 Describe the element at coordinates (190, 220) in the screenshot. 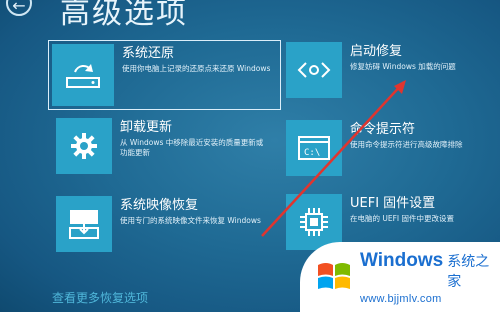

I see `tile-desc: 使用专门的系统映像文件来恢复 Windows` at that location.